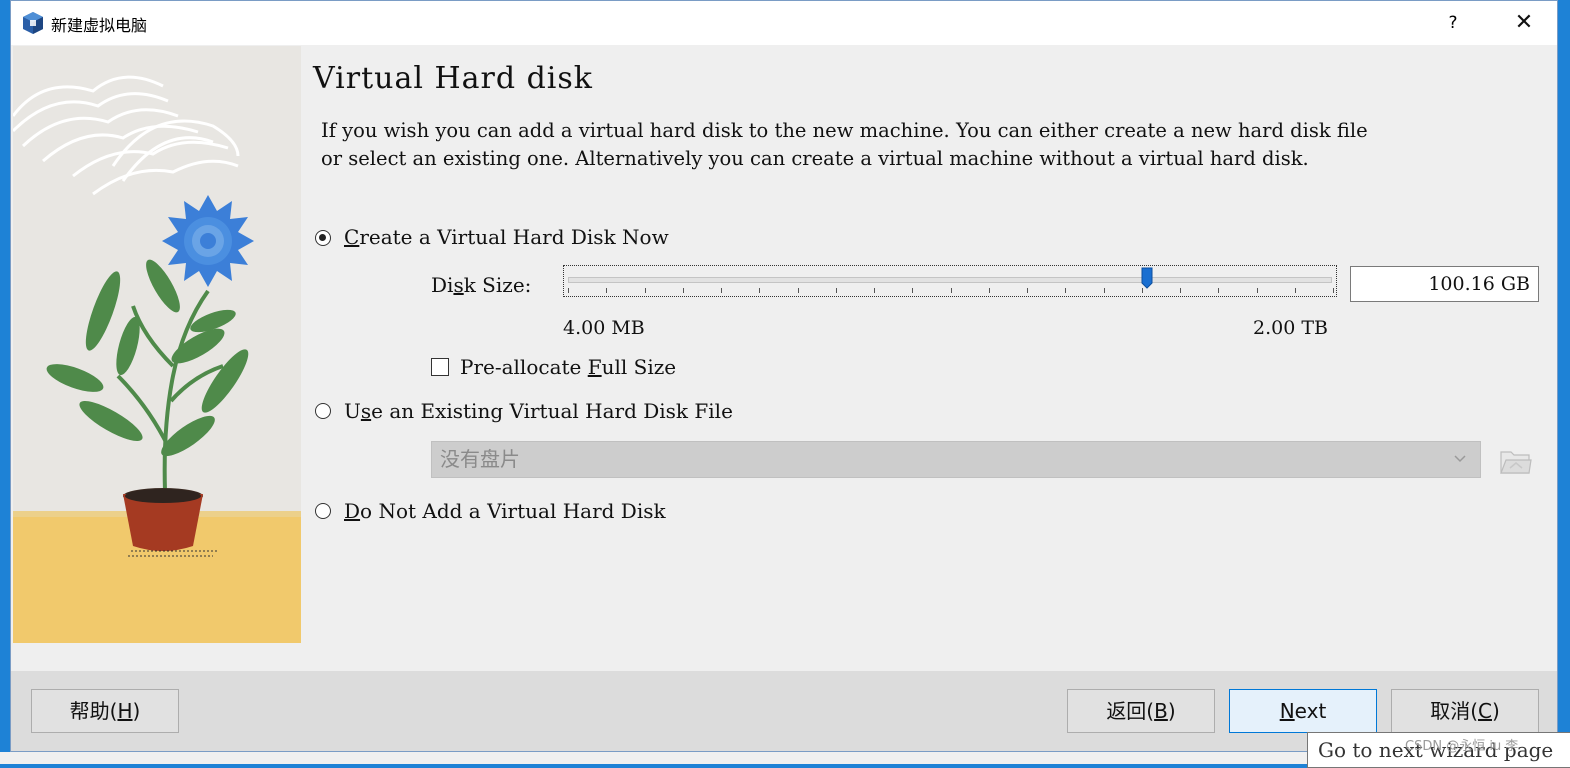  Describe the element at coordinates (1515, 460) in the screenshot. I see `folder-icon` at that location.